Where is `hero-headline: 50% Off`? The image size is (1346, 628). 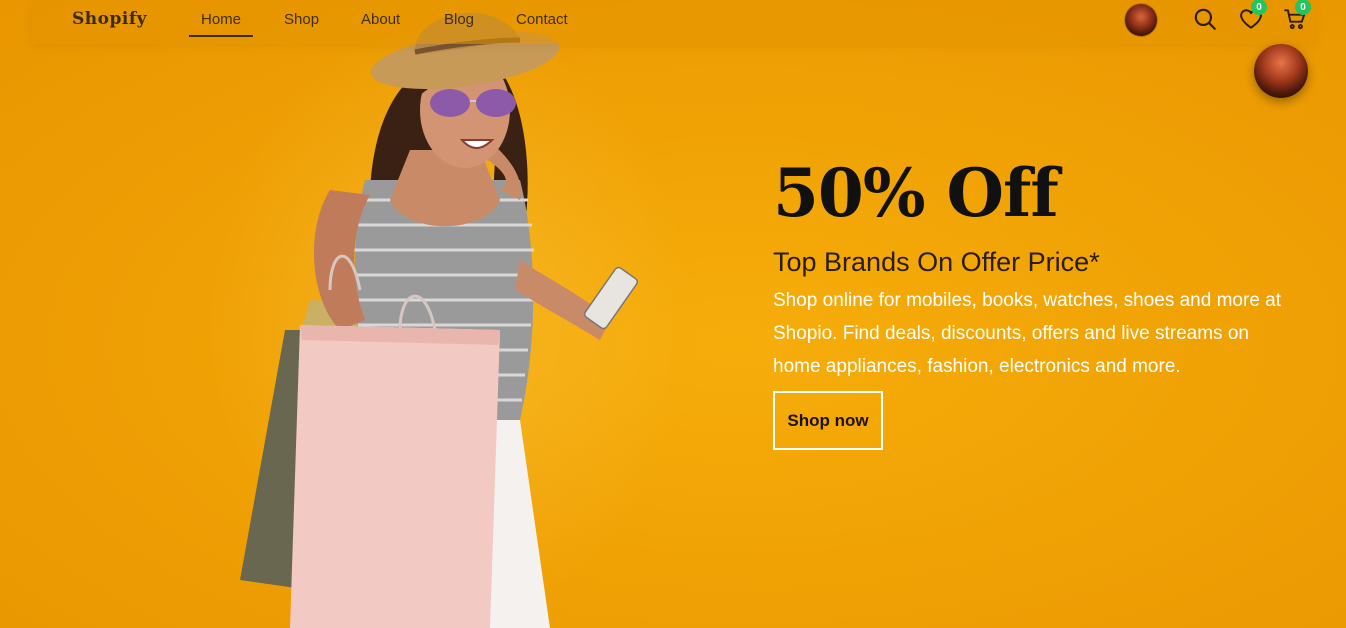
hero-headline: 50% Off is located at coordinates (916, 193).